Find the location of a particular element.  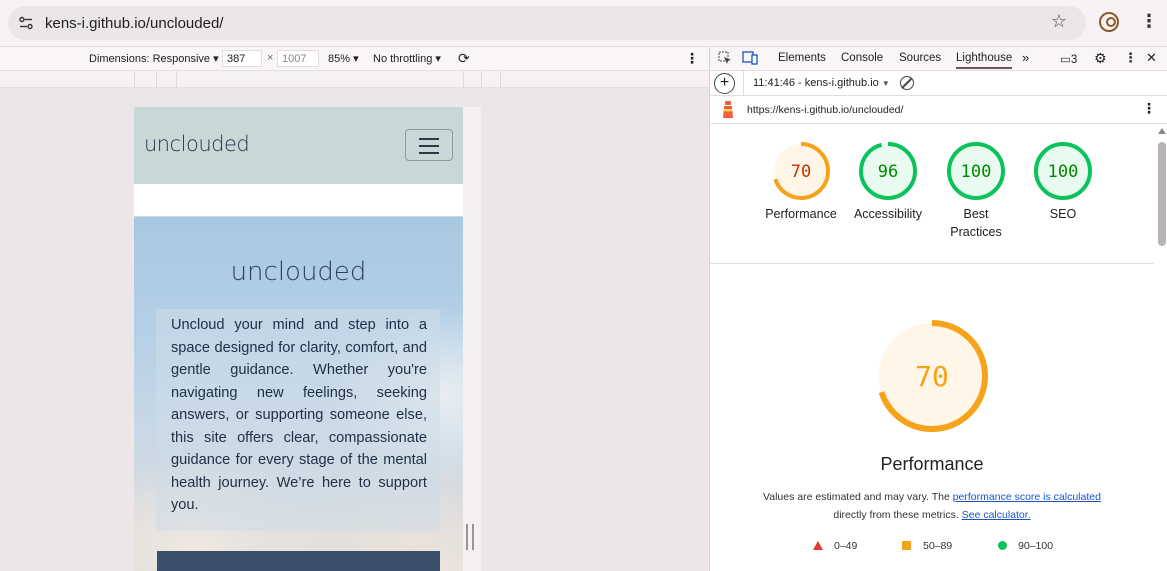

tab-elements: Elements is located at coordinates (802, 58).